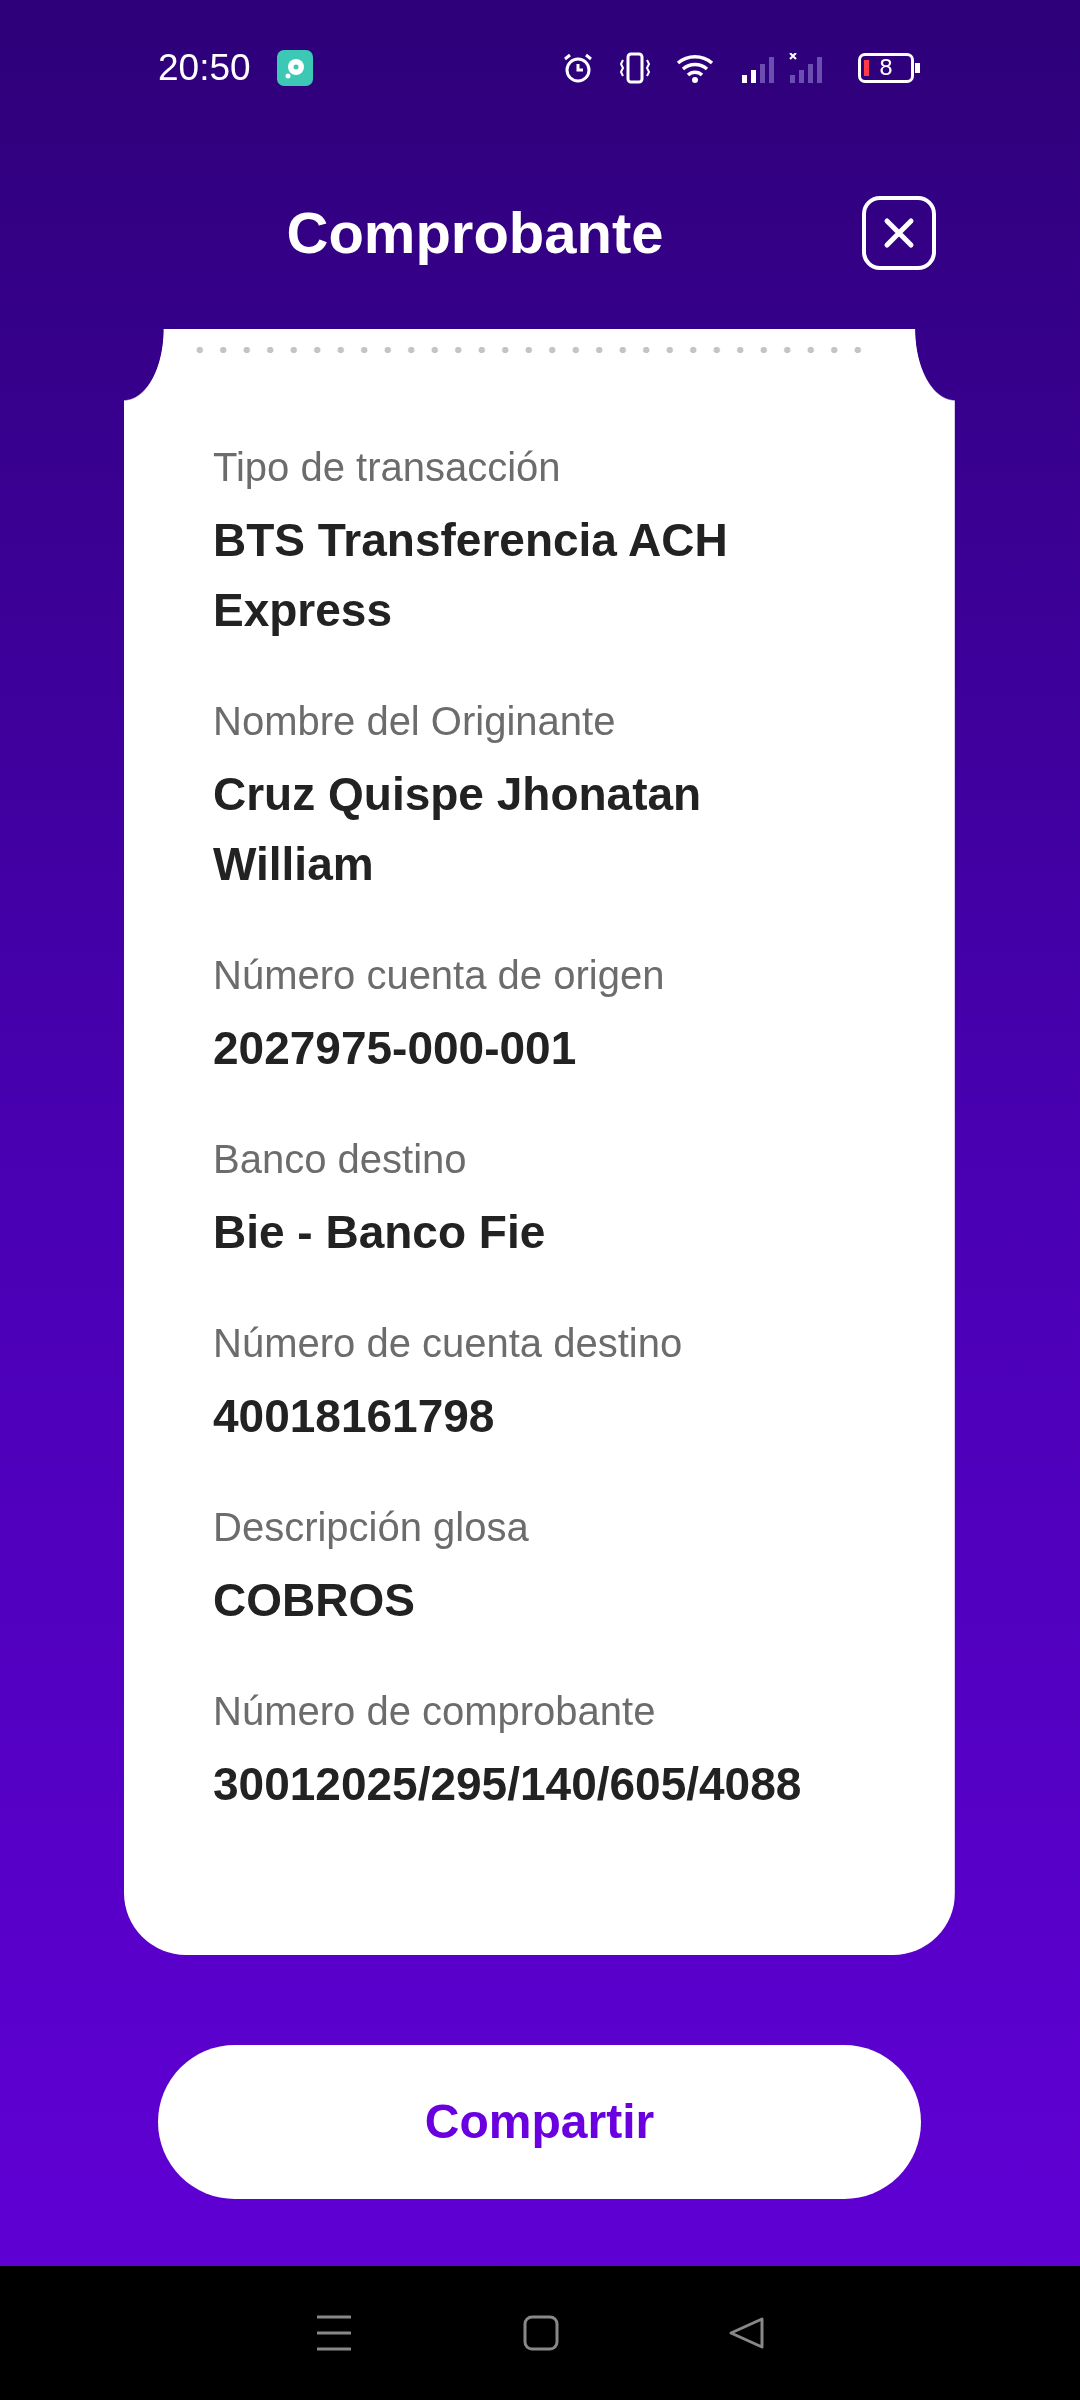  Describe the element at coordinates (387, 467) in the screenshot. I see `field-label: Tipo de transacción` at that location.